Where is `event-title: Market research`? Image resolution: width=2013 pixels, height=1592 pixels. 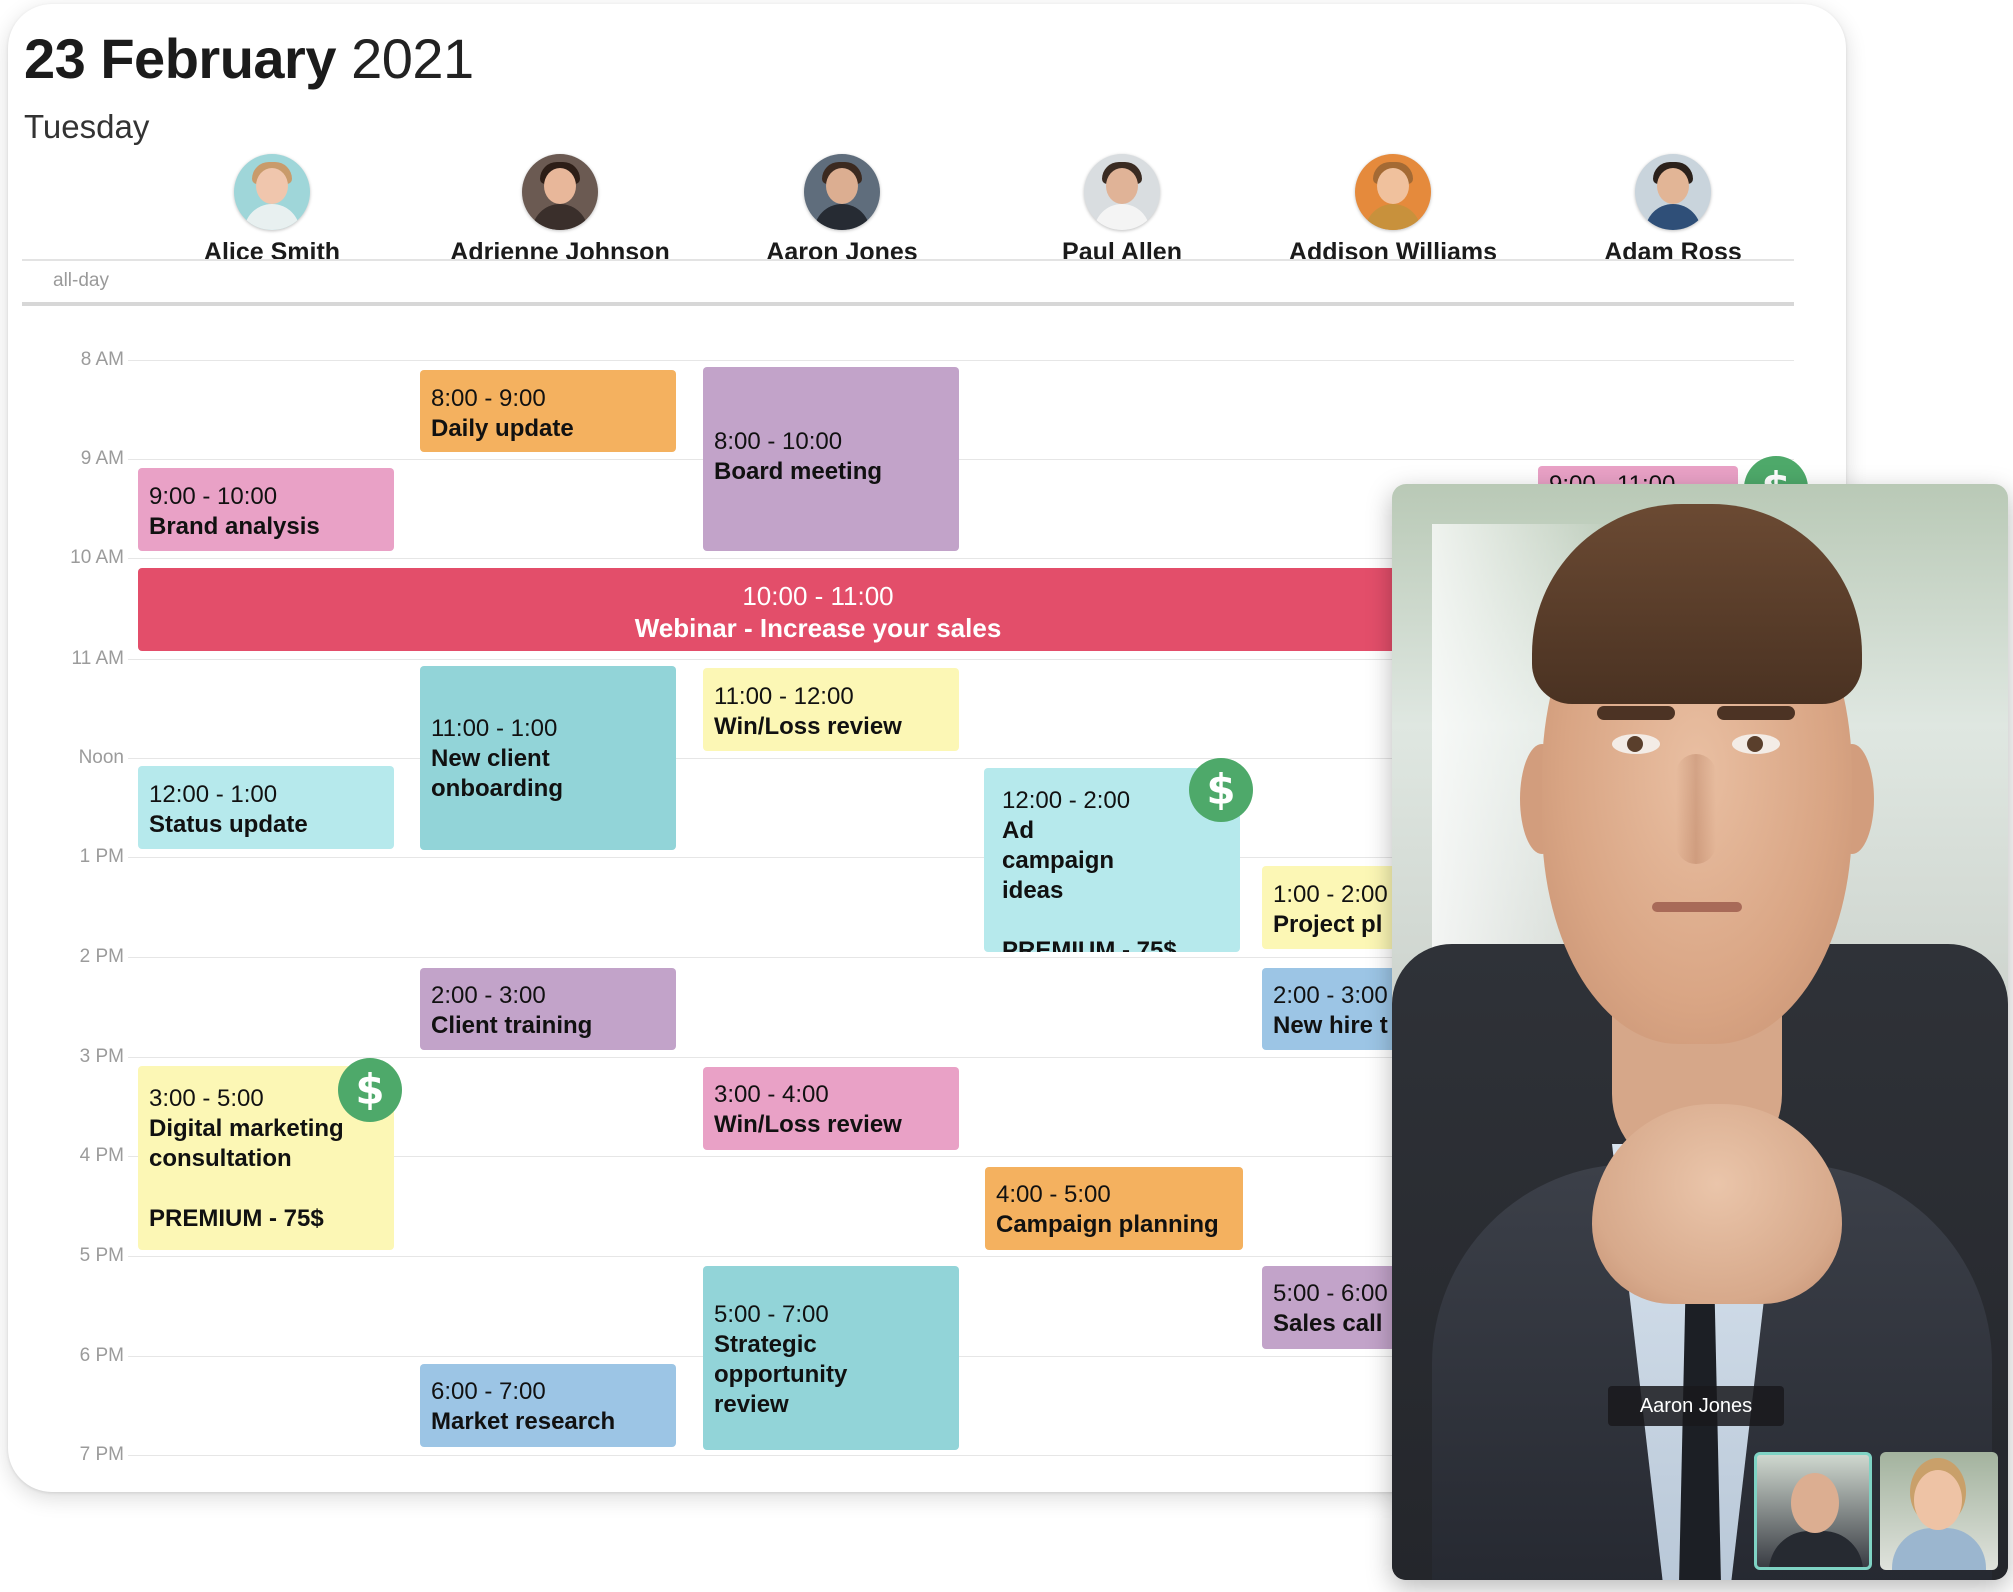
event-title: Market research is located at coordinates (523, 1421).